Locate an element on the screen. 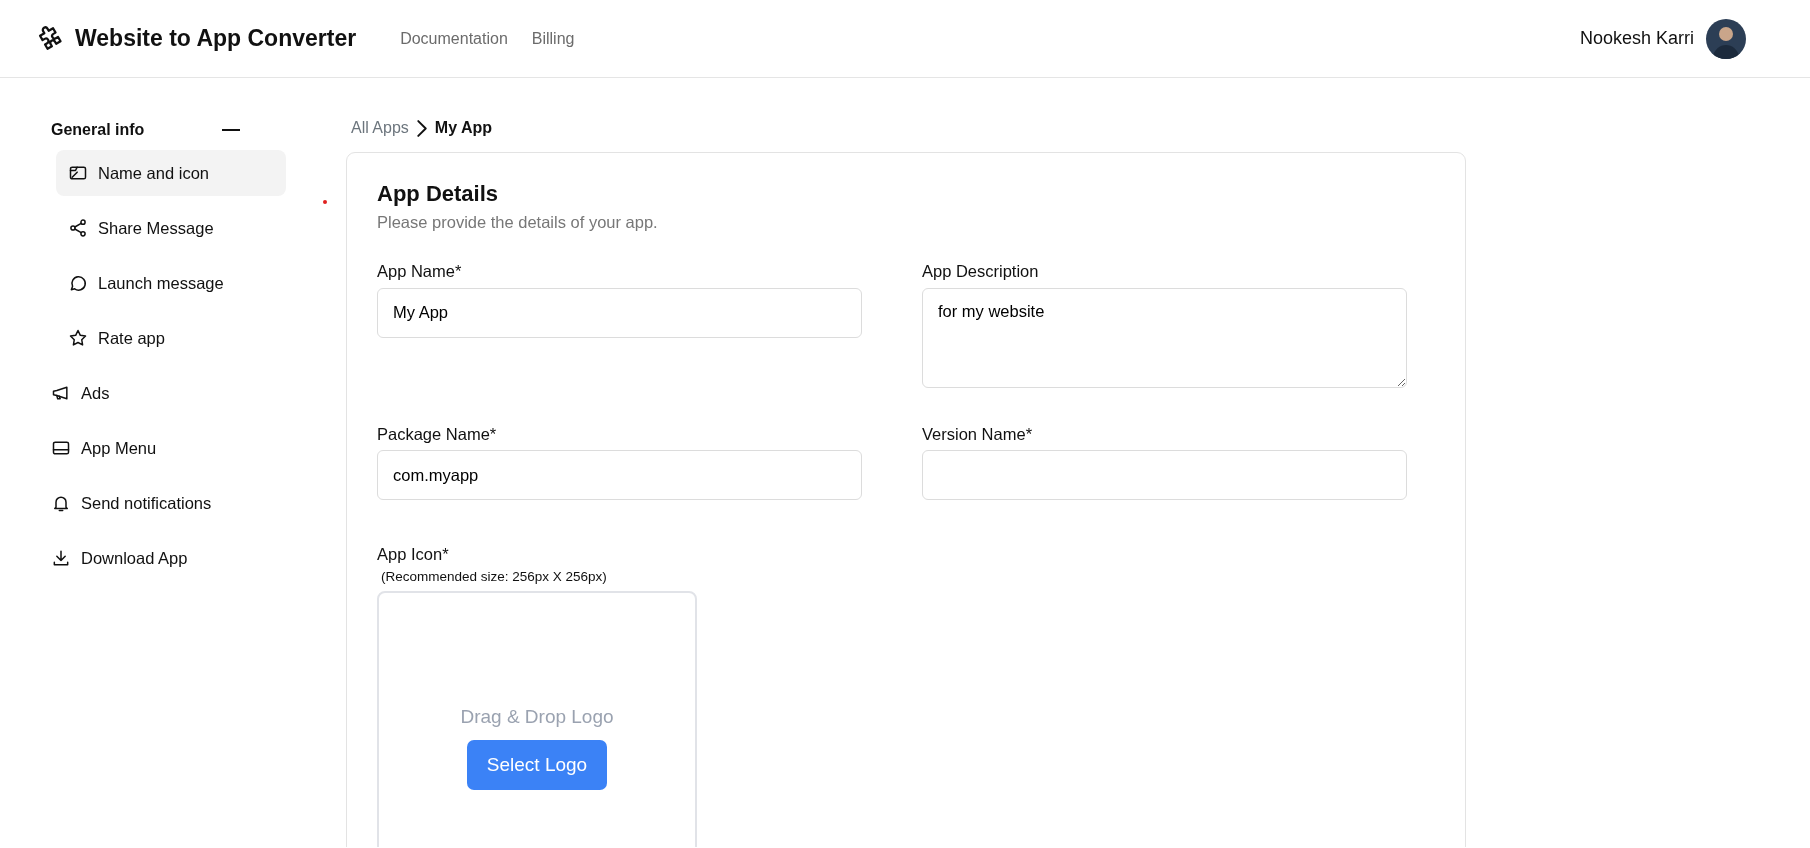 Image resolution: width=1810 pixels, height=848 pixels. star-icon is located at coordinates (78, 338).